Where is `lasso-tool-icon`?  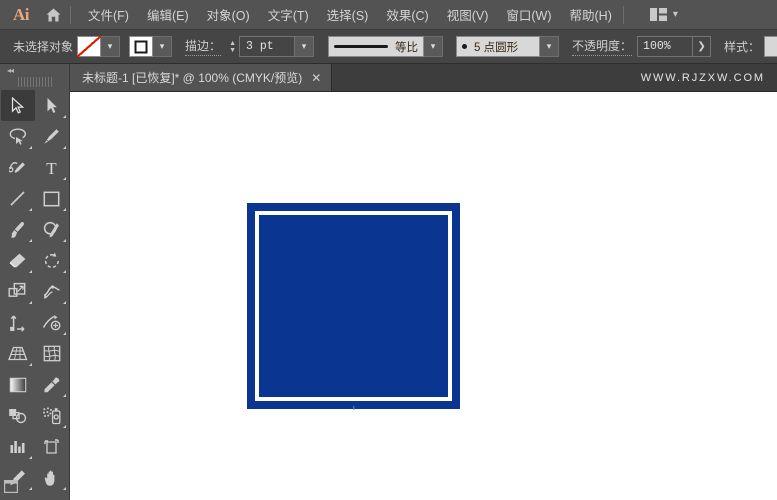
lasso-tool-icon is located at coordinates (18, 136).